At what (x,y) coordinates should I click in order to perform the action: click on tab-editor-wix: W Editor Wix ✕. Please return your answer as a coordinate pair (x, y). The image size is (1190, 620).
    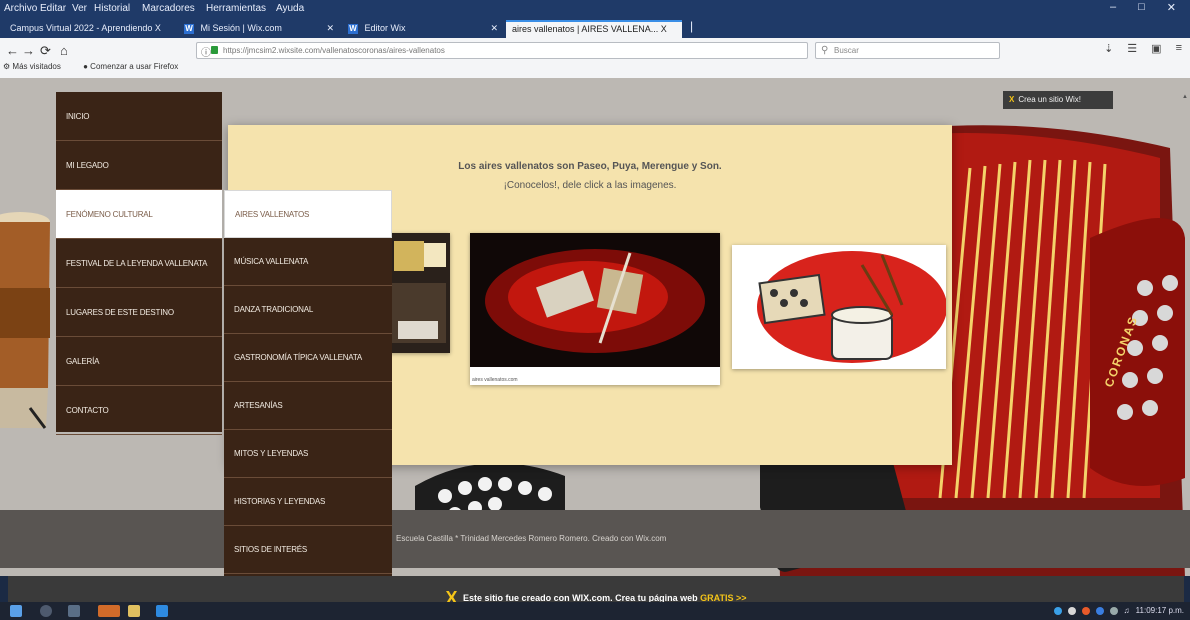
    Looking at the image, I should click on (422, 29).